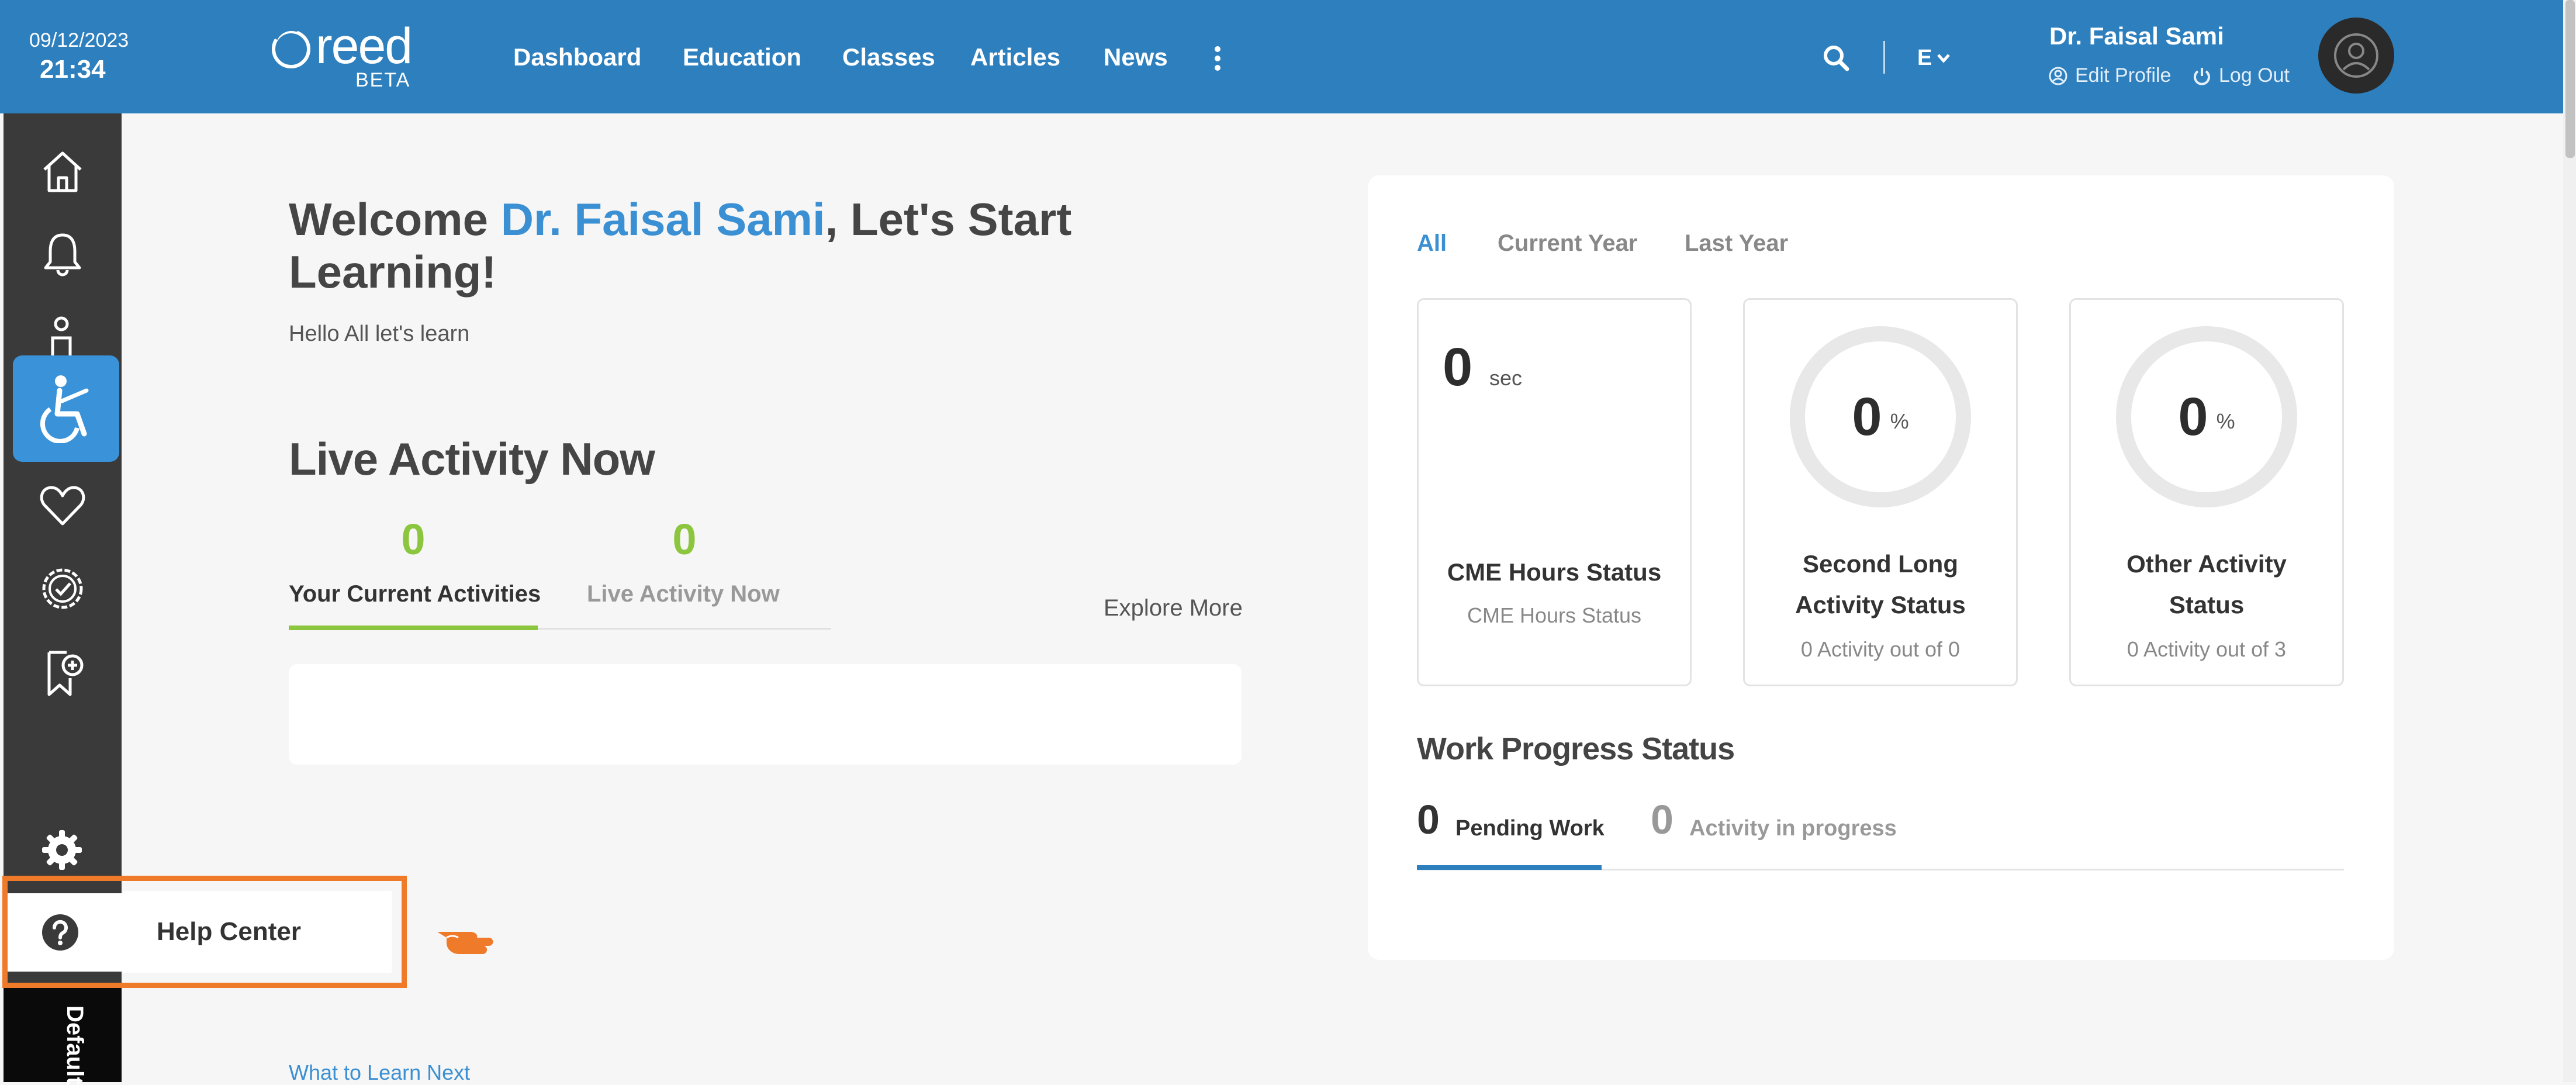 This screenshot has height=1085, width=2576. Describe the element at coordinates (73, 69) in the screenshot. I see `current-time: 21:34` at that location.